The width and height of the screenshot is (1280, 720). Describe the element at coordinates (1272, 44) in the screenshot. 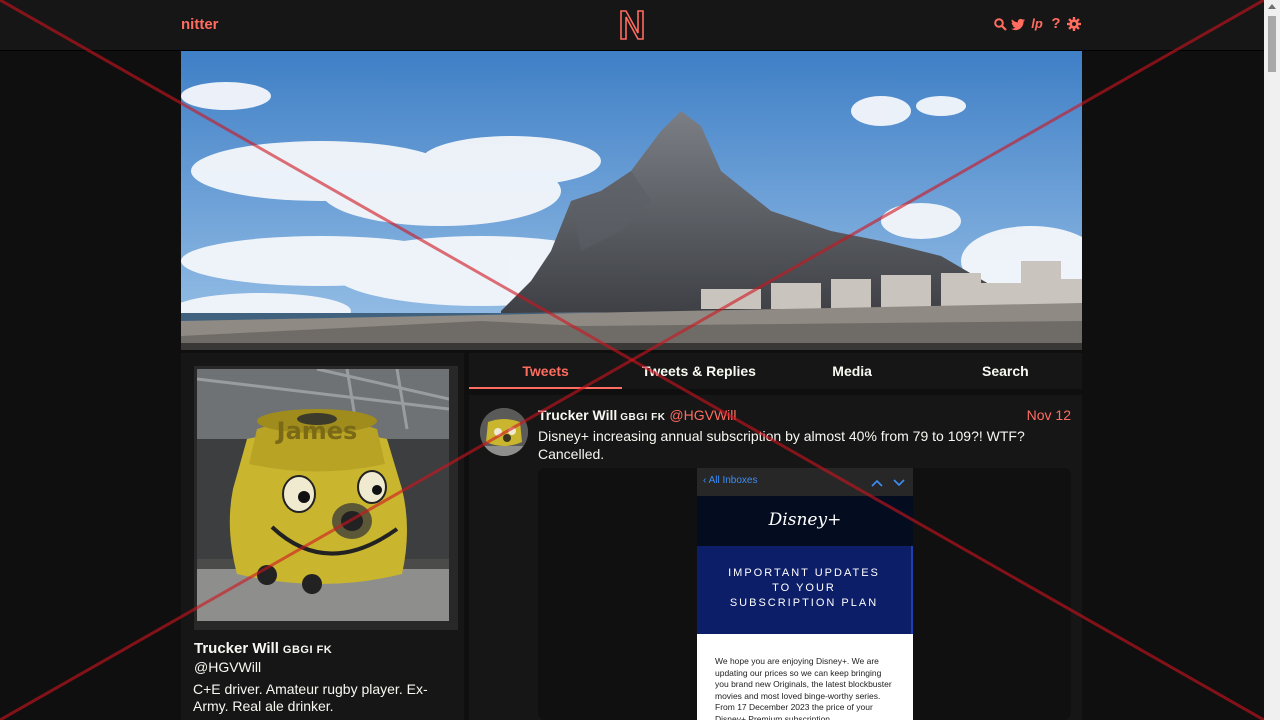

I see `scroll-thumb` at that location.